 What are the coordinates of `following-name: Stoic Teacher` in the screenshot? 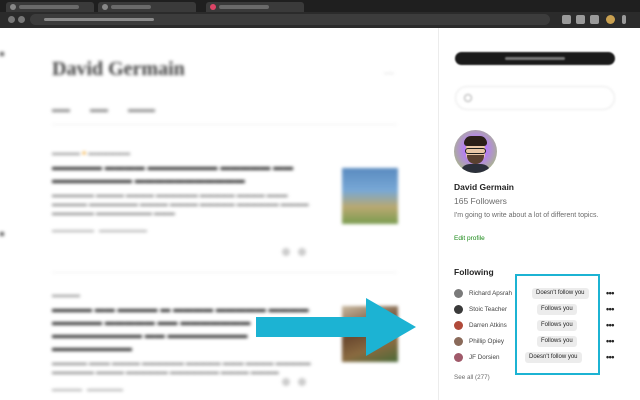 It's located at (488, 309).